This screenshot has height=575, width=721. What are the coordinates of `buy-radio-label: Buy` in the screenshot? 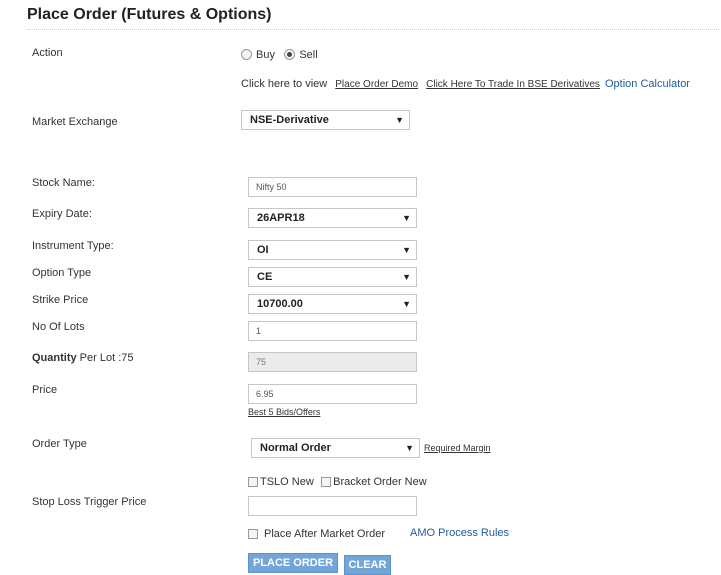 It's located at (265, 55).